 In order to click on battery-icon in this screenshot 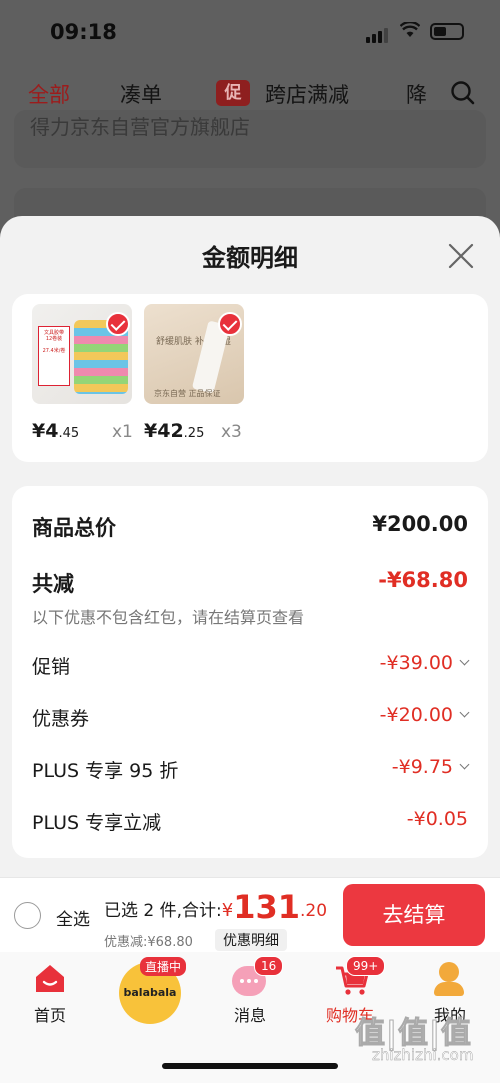, I will do `click(447, 31)`.